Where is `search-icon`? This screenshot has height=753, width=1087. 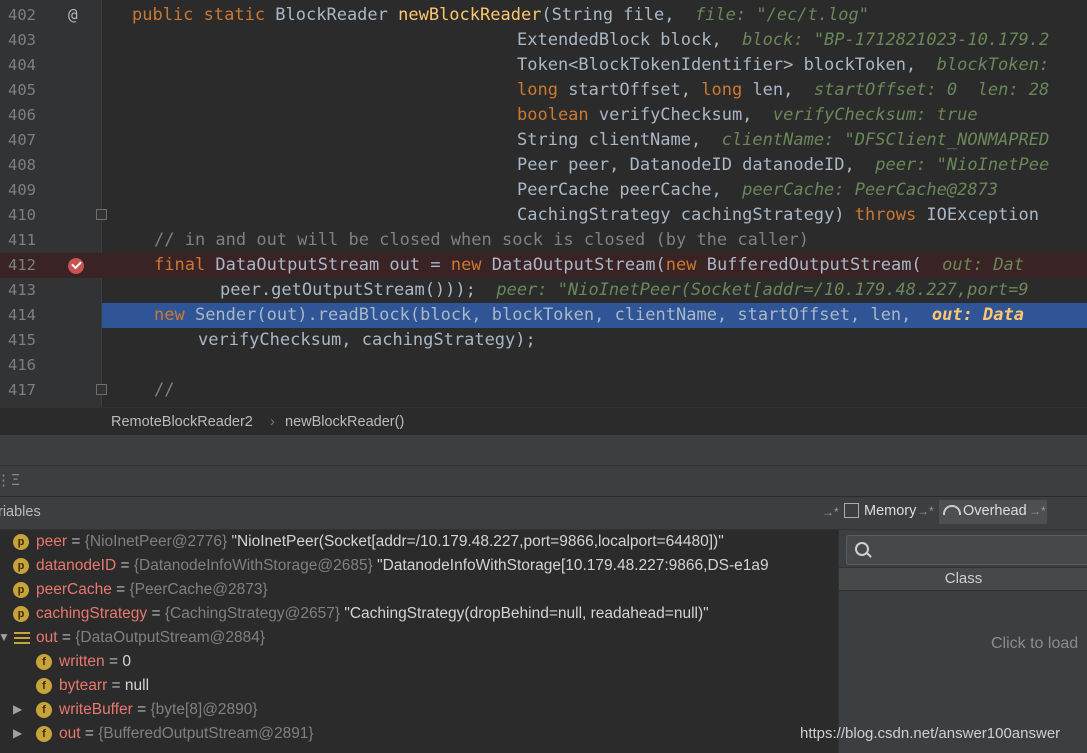
search-icon is located at coordinates (862, 549).